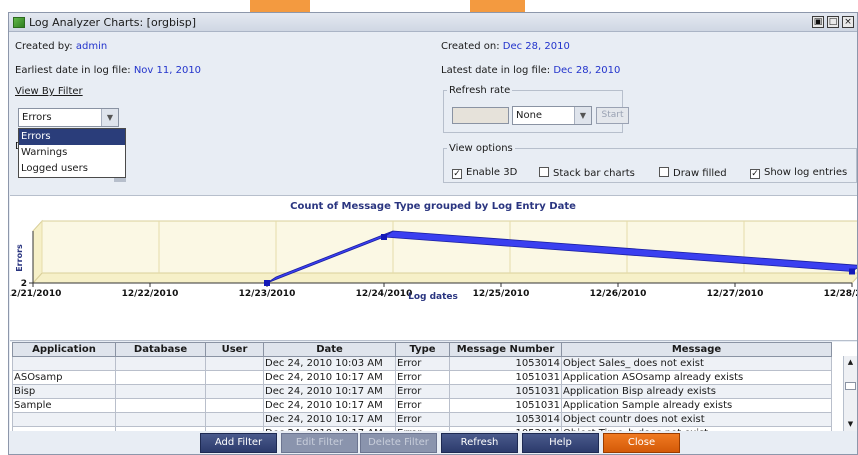  What do you see at coordinates (19, 22) in the screenshot?
I see `app-icon` at bounding box center [19, 22].